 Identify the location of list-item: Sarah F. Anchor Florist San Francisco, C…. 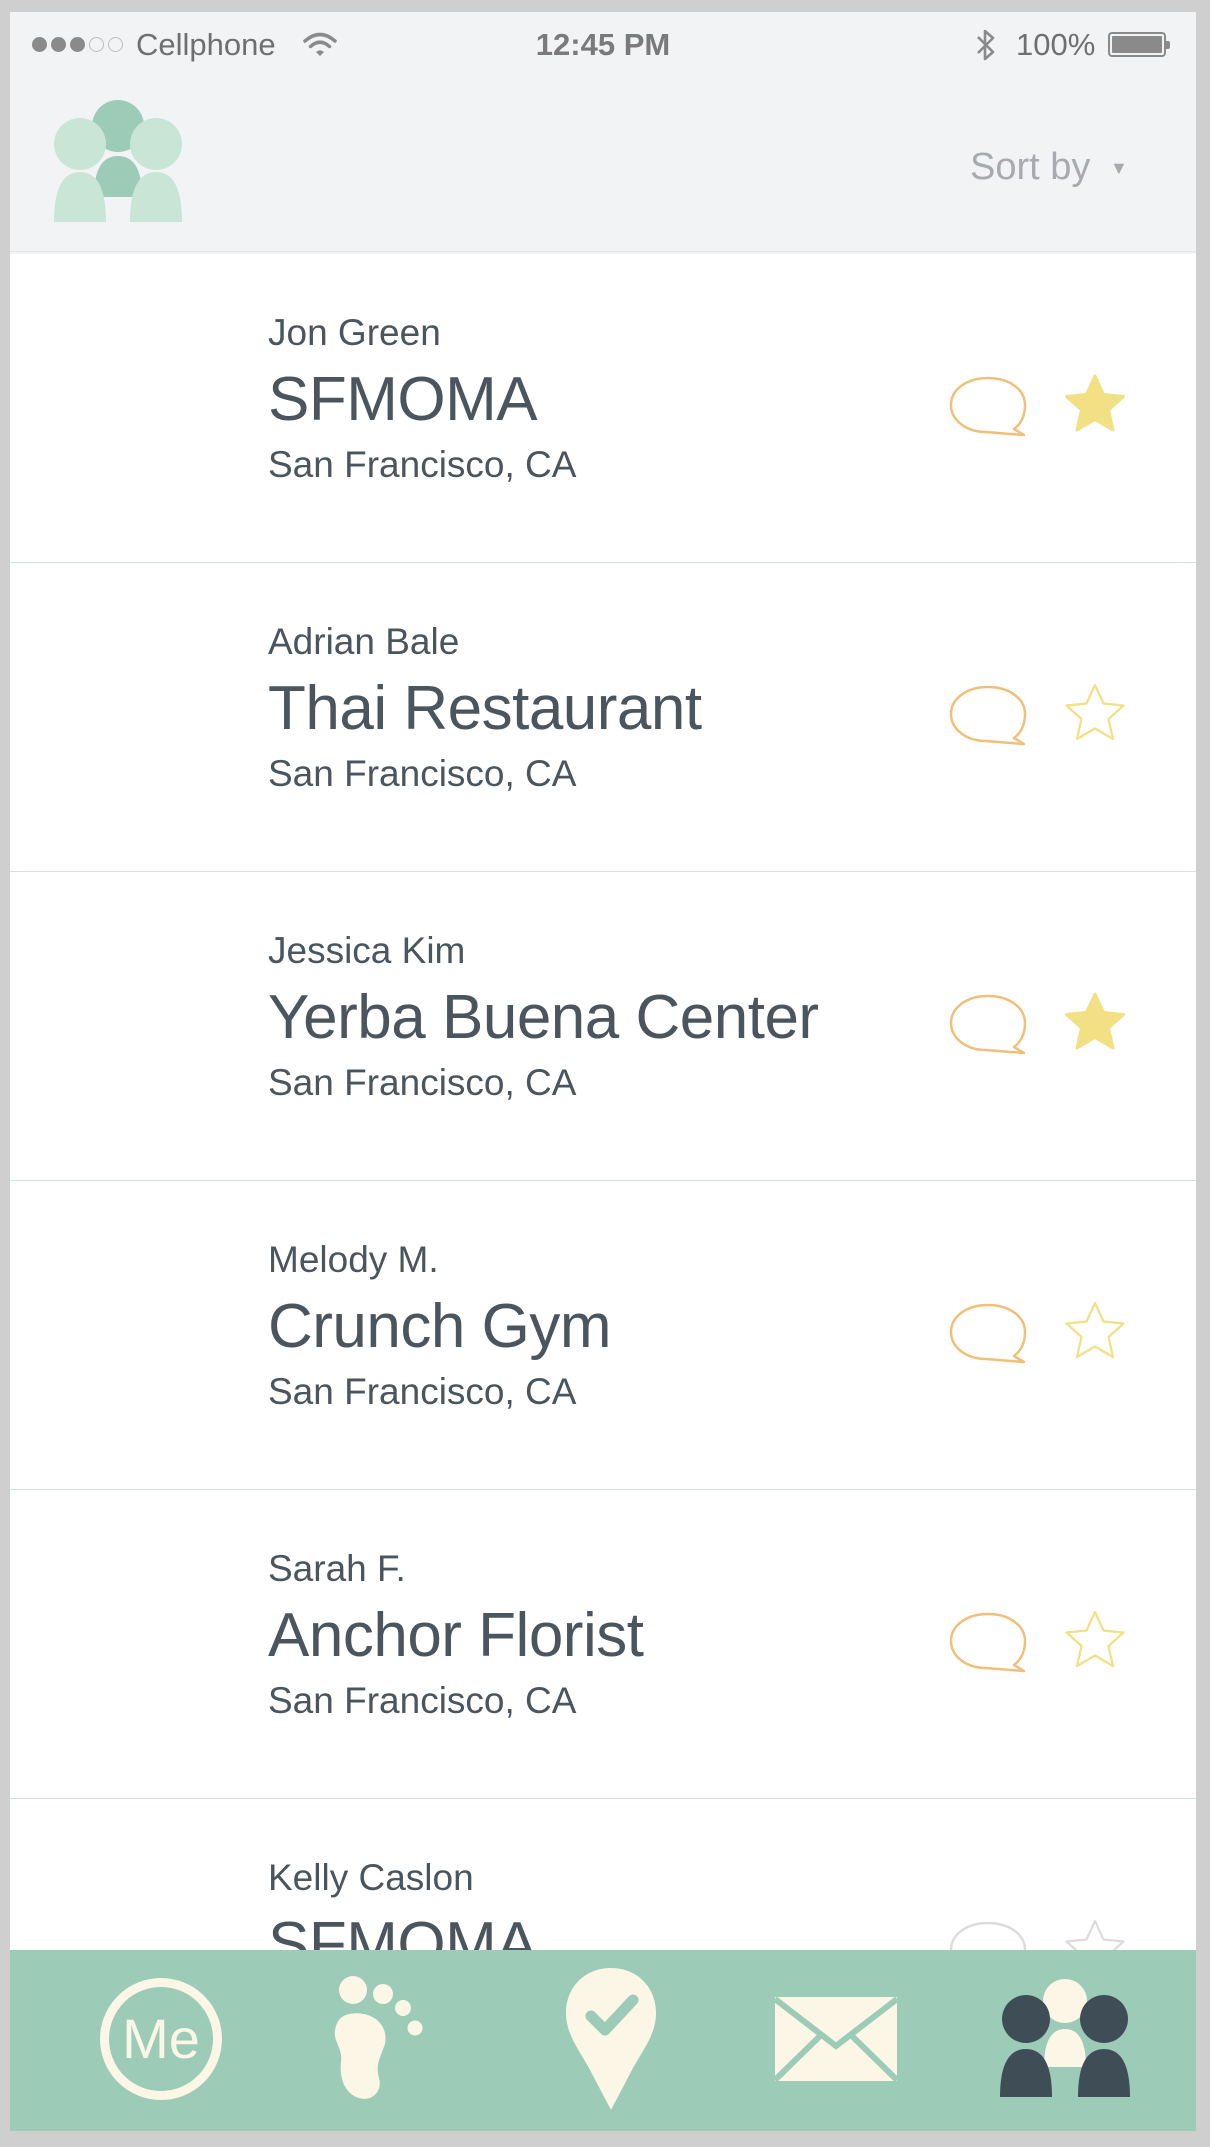
(603, 1644).